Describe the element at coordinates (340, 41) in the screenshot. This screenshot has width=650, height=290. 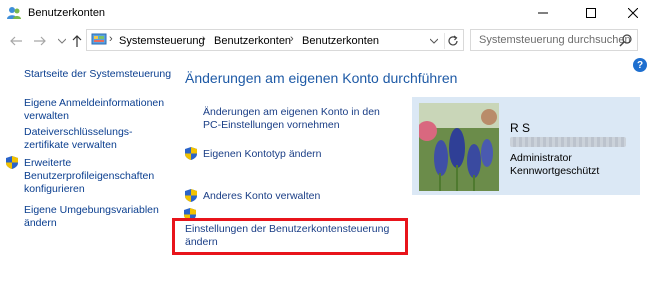
I see `breadcrumb-benutzerkonten-2: Benutzerkonten` at that location.